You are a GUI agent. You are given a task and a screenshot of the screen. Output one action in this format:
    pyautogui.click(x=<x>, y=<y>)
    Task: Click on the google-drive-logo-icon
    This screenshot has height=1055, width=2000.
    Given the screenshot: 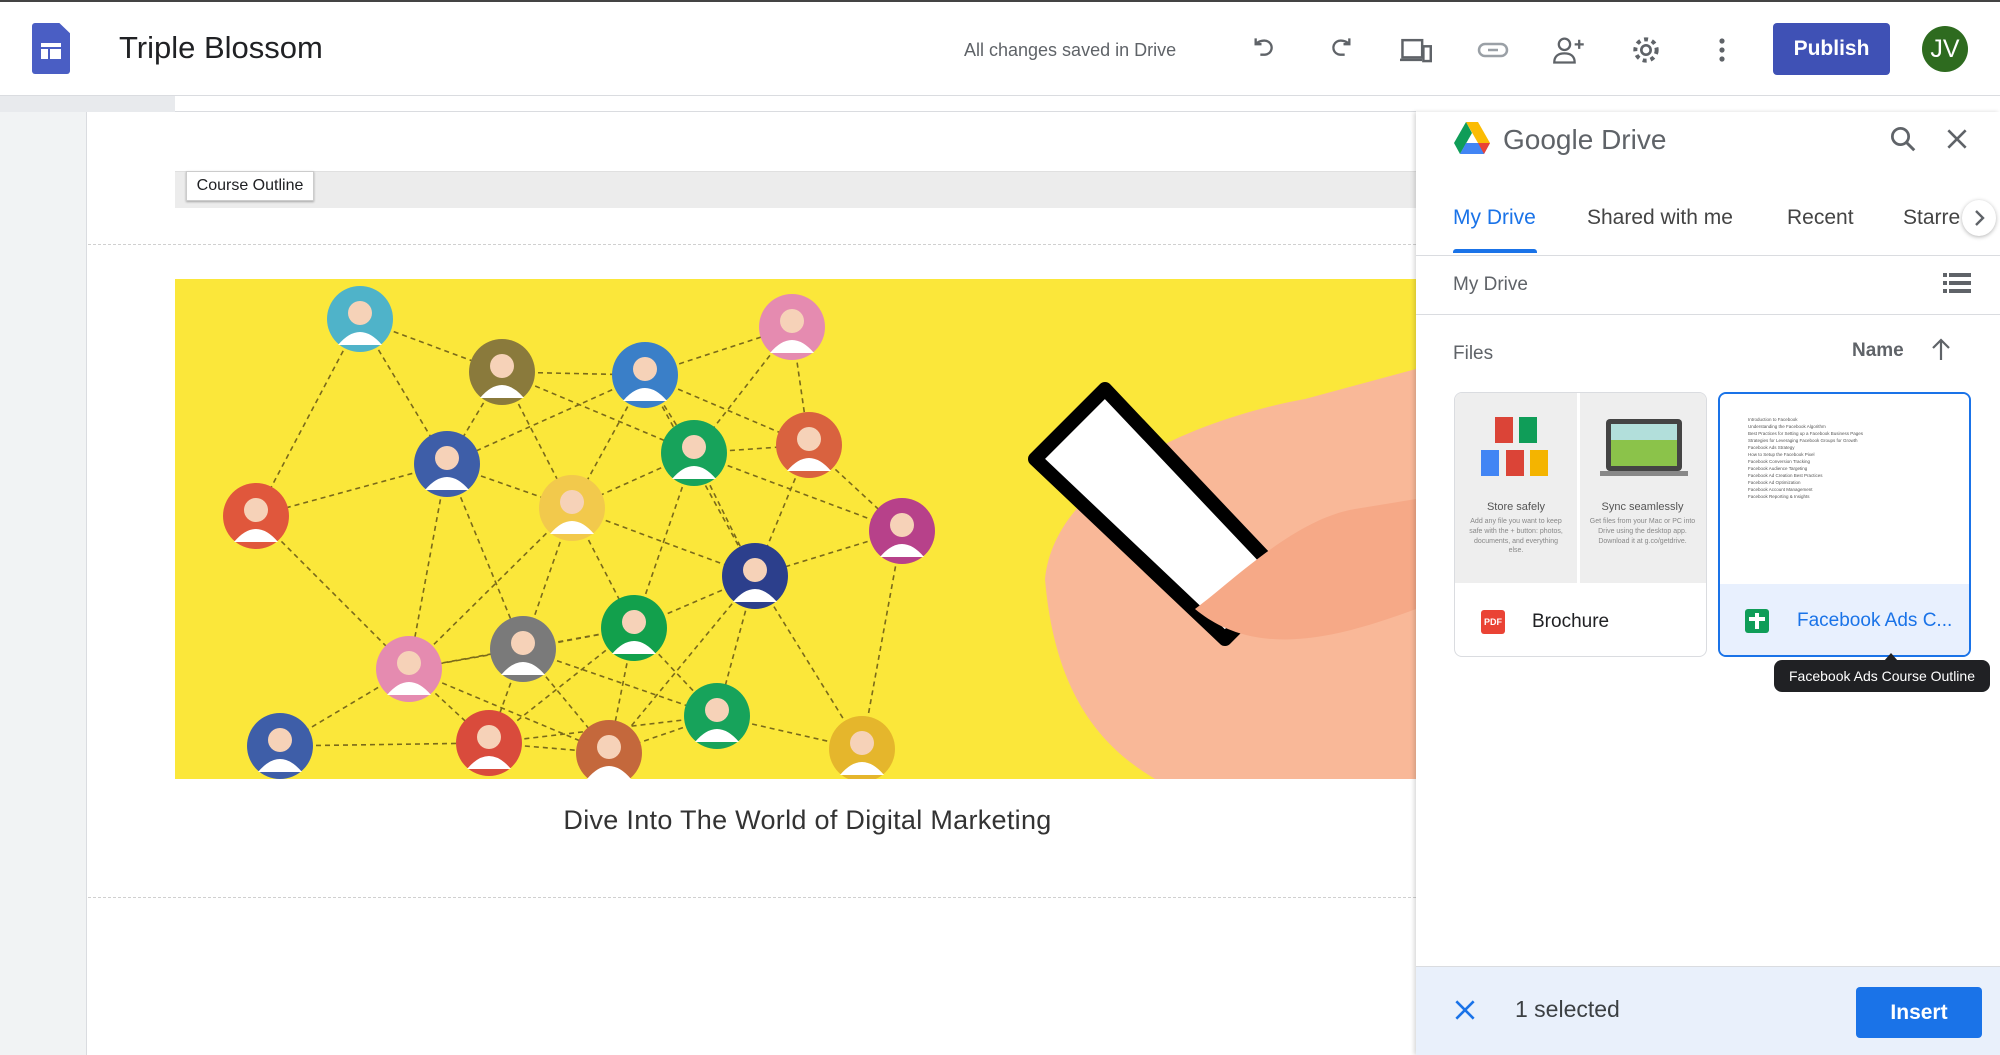 What is the action you would take?
    pyautogui.click(x=1472, y=138)
    